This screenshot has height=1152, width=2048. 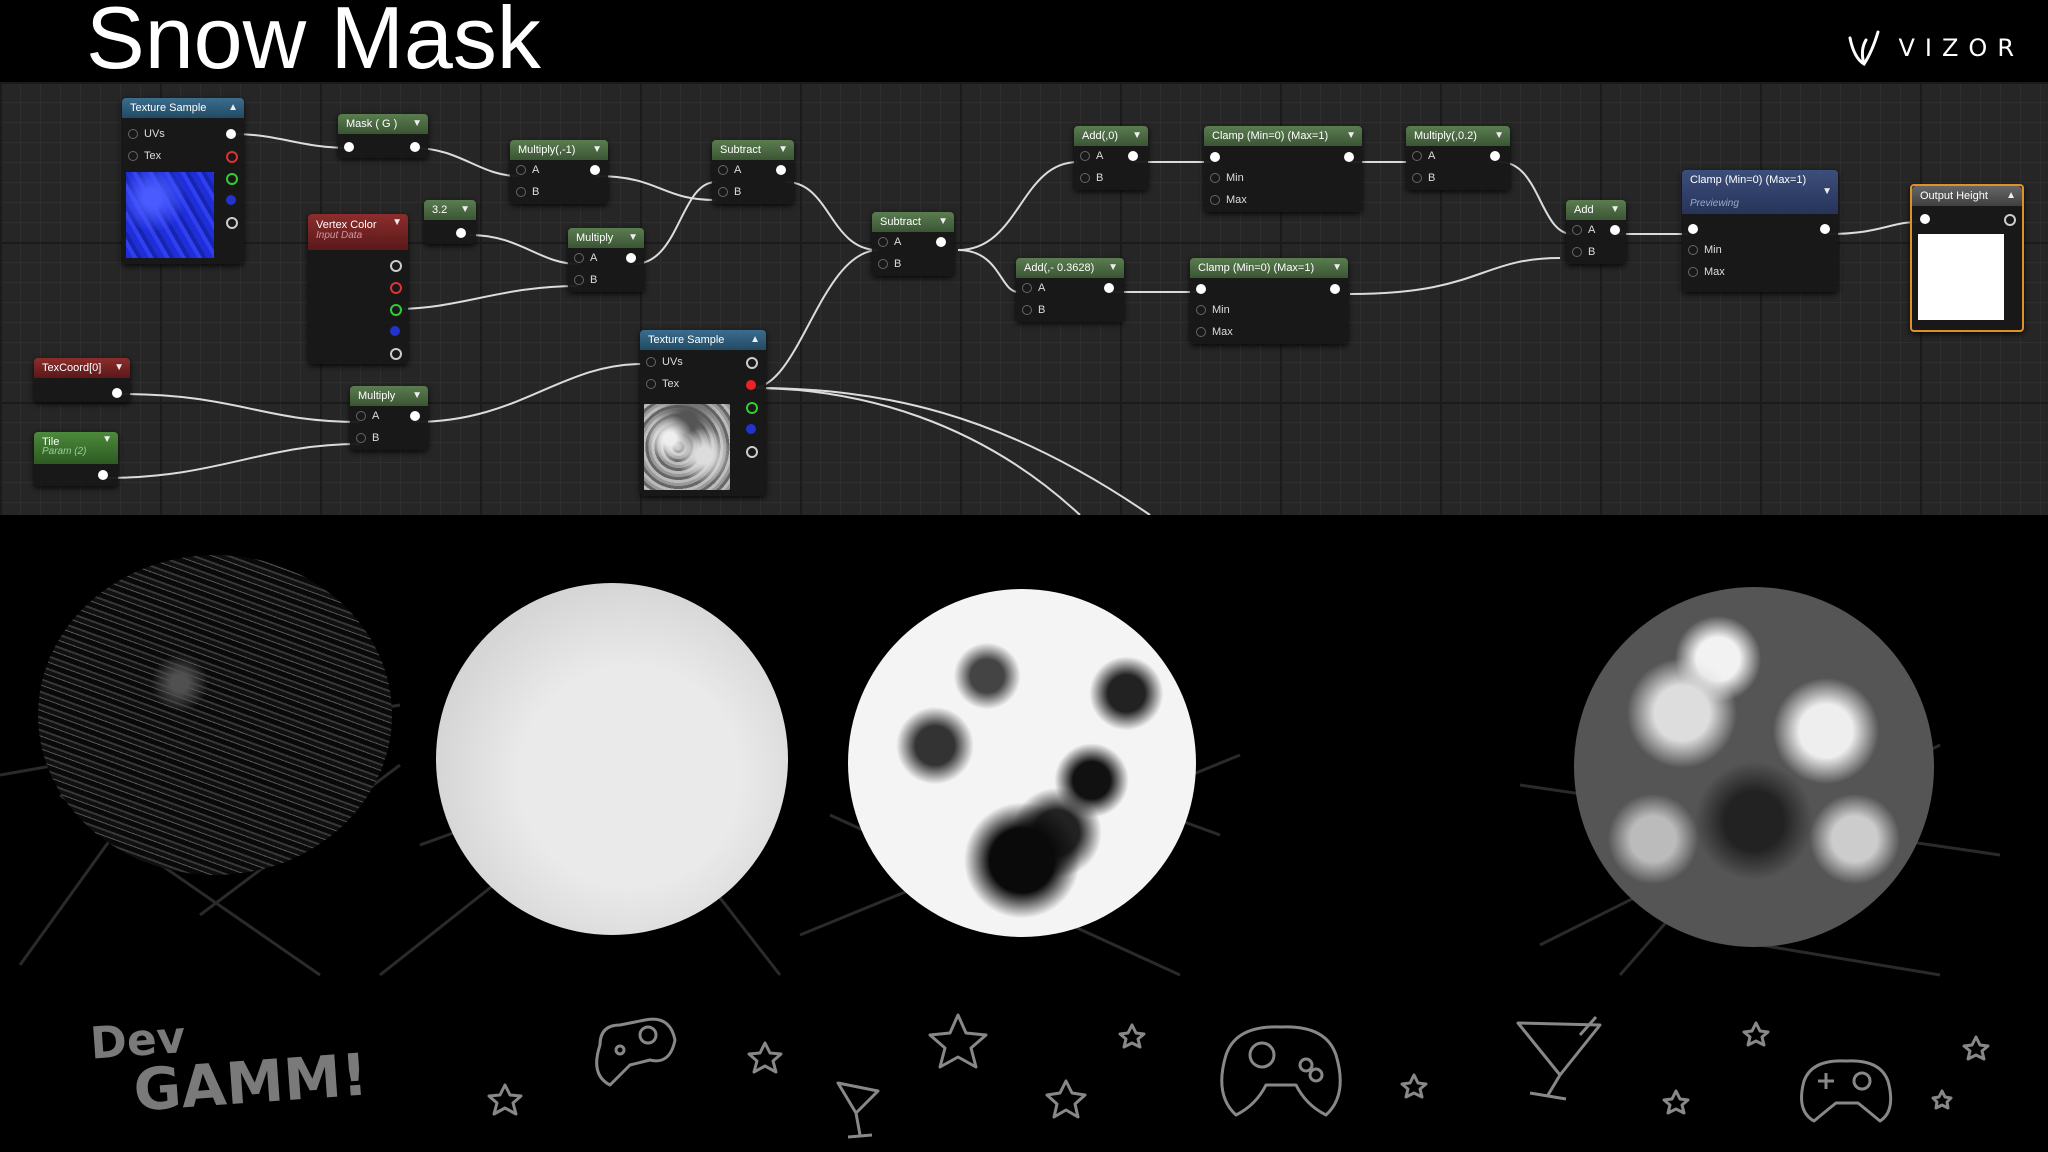 What do you see at coordinates (1283, 169) in the screenshot?
I see `node-clamp-1: Clamp (Min=0) (Max=1) ▼ Min Max` at bounding box center [1283, 169].